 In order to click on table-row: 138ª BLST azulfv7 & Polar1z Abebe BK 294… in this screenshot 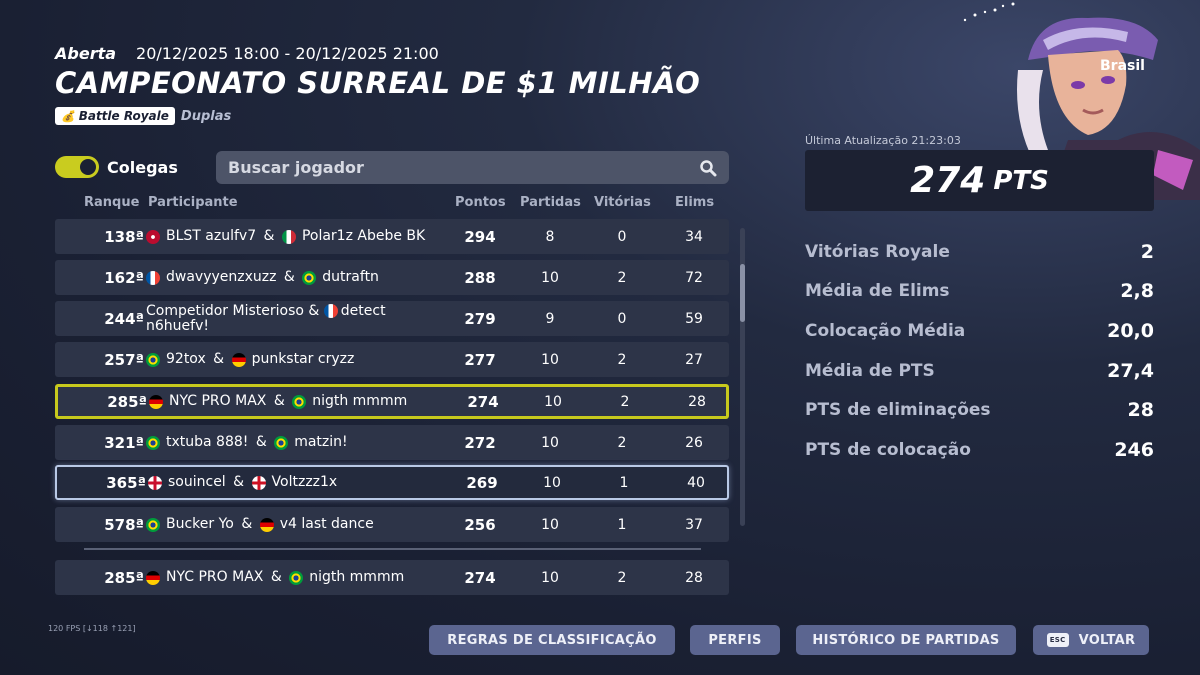, I will do `click(392, 236)`.